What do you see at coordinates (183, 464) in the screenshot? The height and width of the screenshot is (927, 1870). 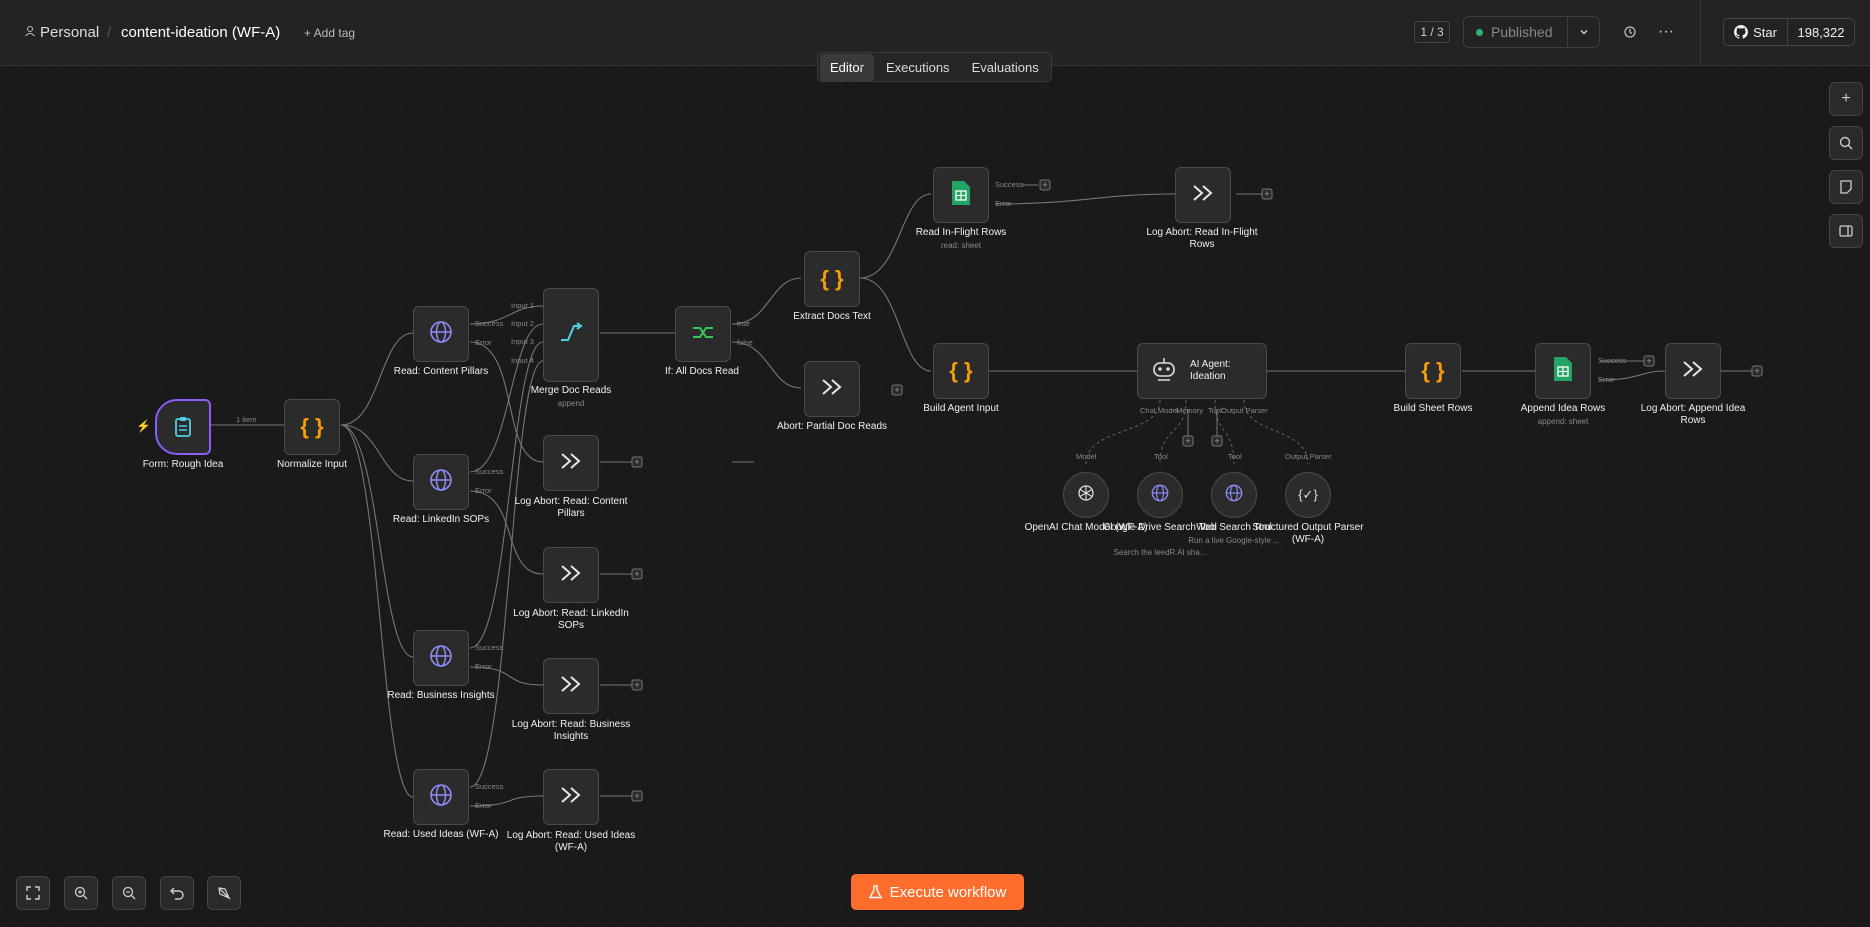 I see `node-label: Form: Rough Idea` at bounding box center [183, 464].